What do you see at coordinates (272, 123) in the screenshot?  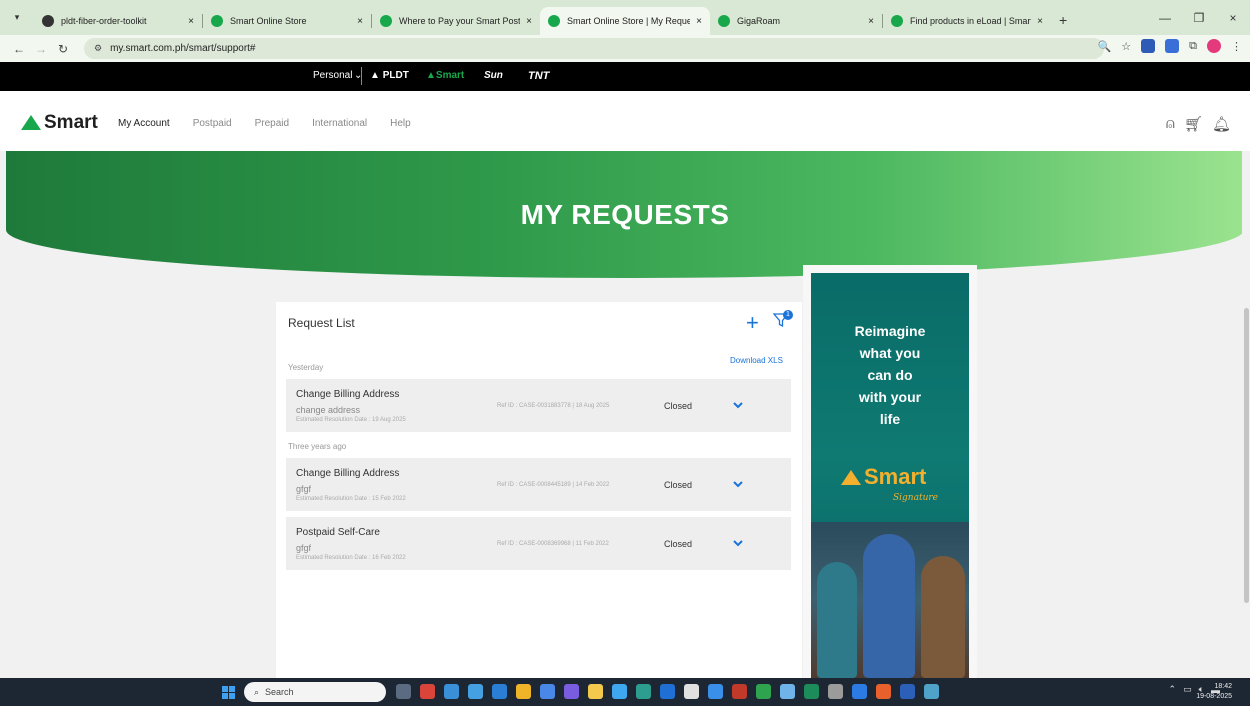 I see `nav-prepaid: Prepaid` at bounding box center [272, 123].